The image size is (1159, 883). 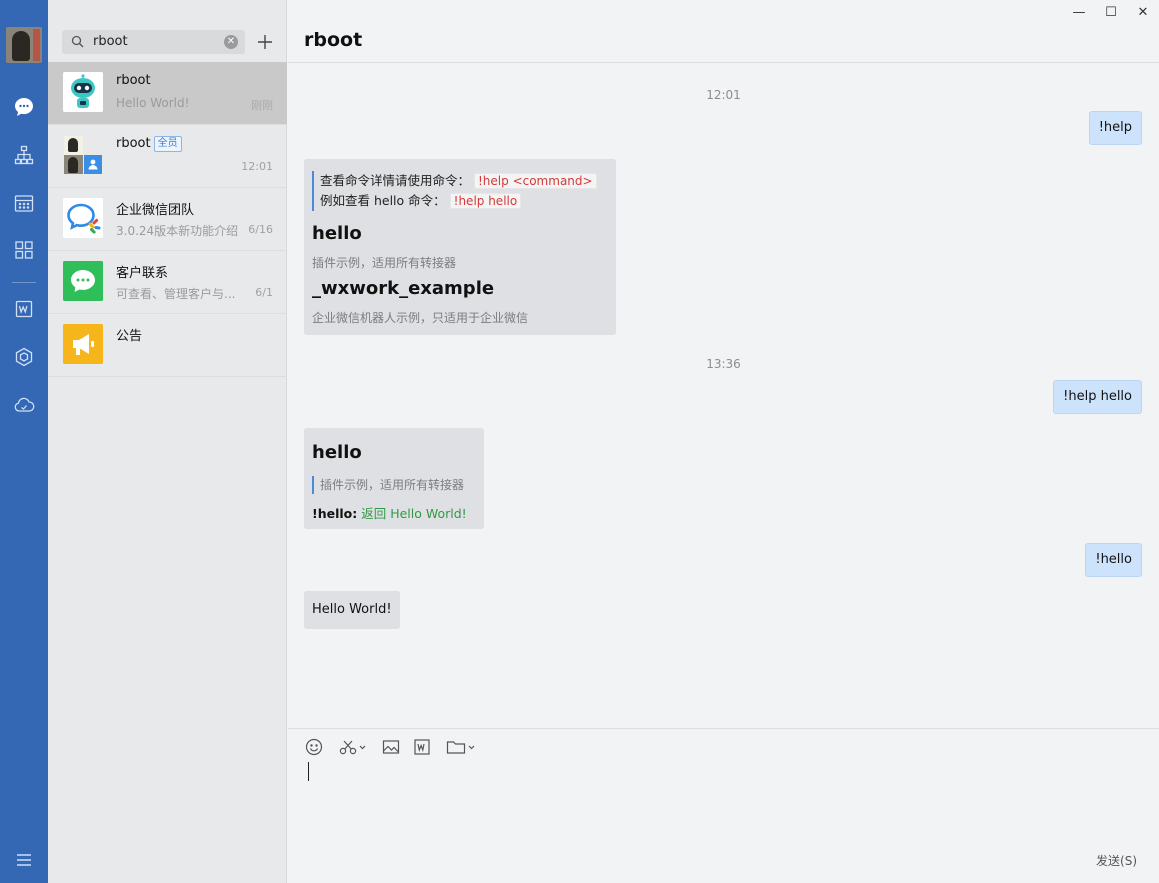 I want to click on inline-code: !help hello, so click(x=485, y=201).